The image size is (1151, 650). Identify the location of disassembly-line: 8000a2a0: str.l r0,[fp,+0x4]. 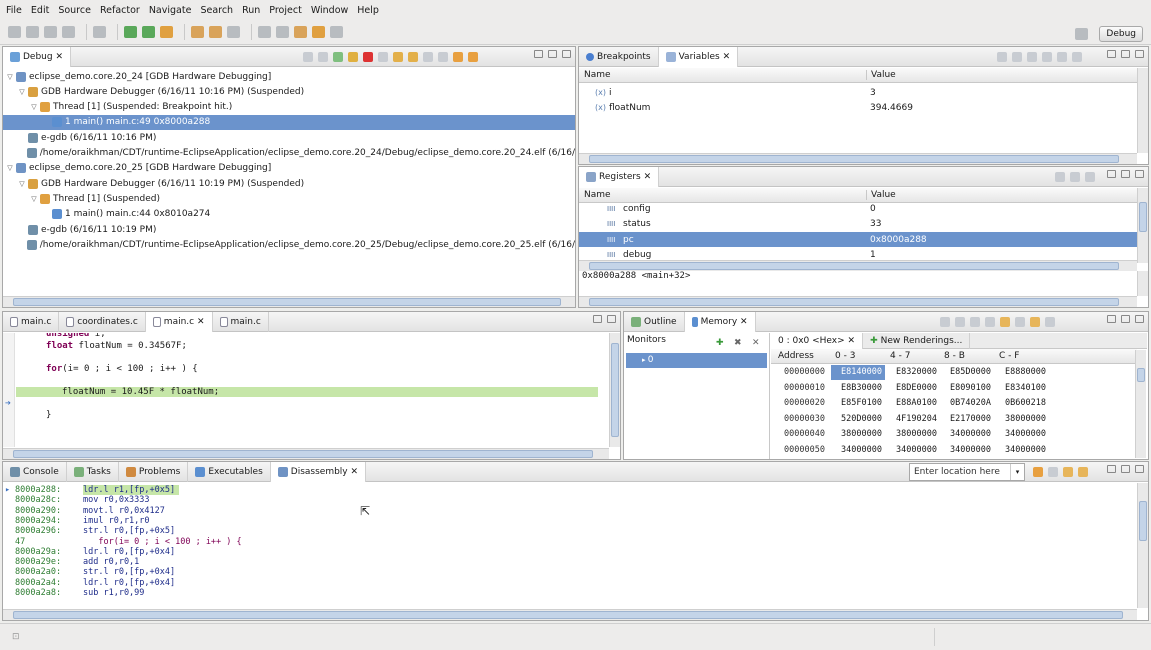
(563, 572).